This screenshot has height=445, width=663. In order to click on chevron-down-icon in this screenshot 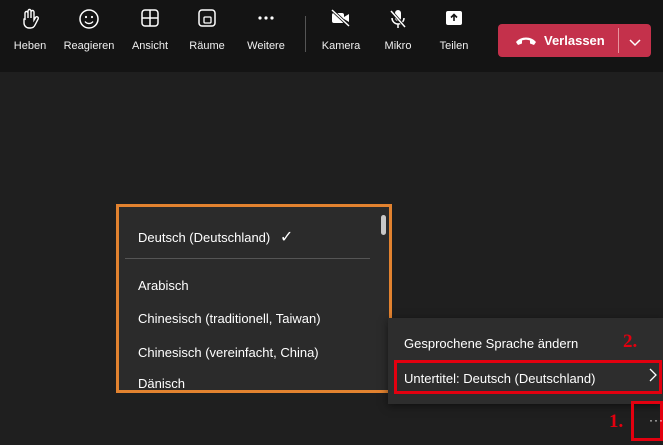, I will do `click(635, 44)`.